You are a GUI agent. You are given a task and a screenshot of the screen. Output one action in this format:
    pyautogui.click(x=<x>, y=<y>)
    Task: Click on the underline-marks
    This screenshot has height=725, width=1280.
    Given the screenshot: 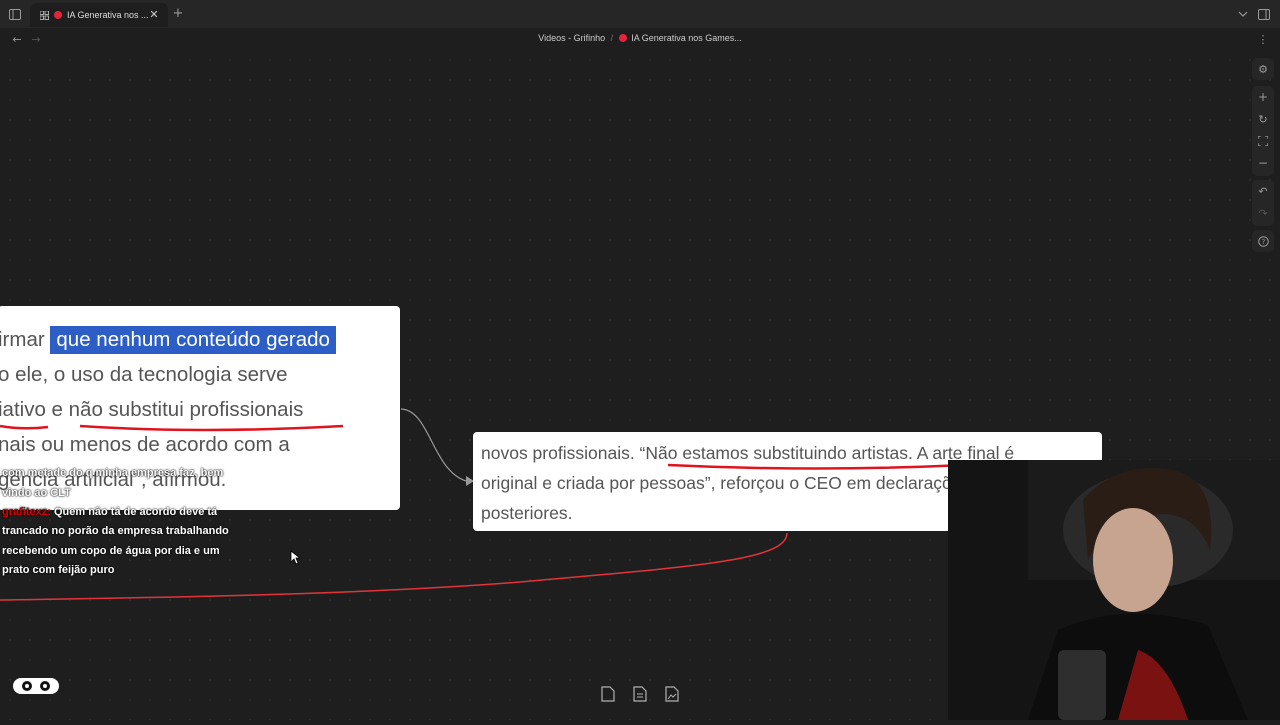 What is the action you would take?
    pyautogui.click(x=172, y=428)
    